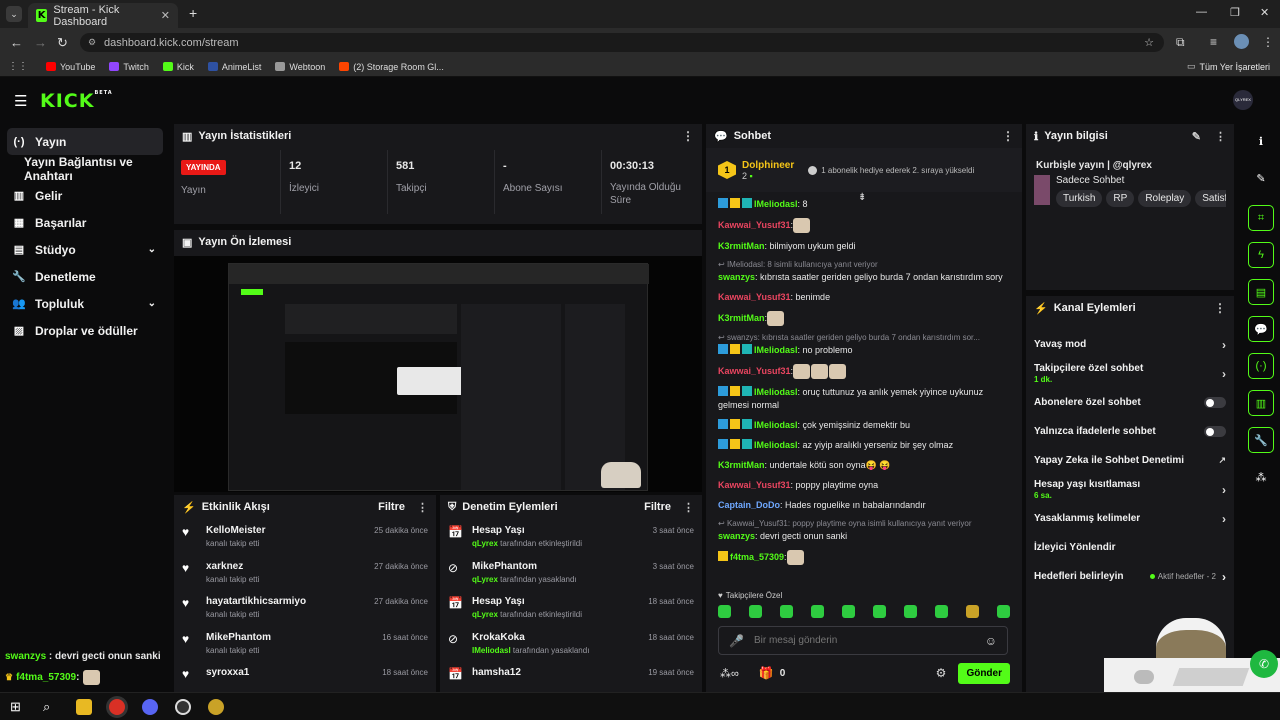 This screenshot has height=720, width=1280. Describe the element at coordinates (85, 249) in the screenshot. I see `sidebar-item-studyo: ▤ Stüdyo ⌄` at that location.